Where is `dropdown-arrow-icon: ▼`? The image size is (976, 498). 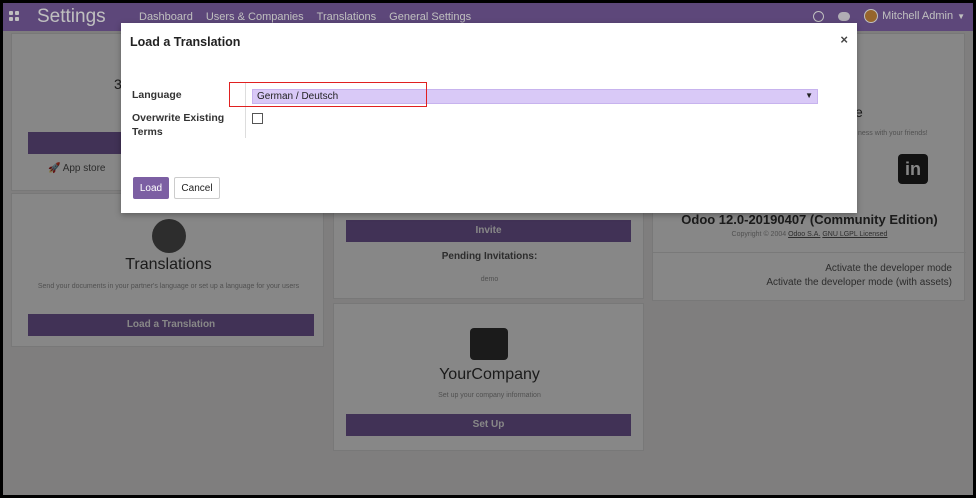
dropdown-arrow-icon: ▼ is located at coordinates (809, 95).